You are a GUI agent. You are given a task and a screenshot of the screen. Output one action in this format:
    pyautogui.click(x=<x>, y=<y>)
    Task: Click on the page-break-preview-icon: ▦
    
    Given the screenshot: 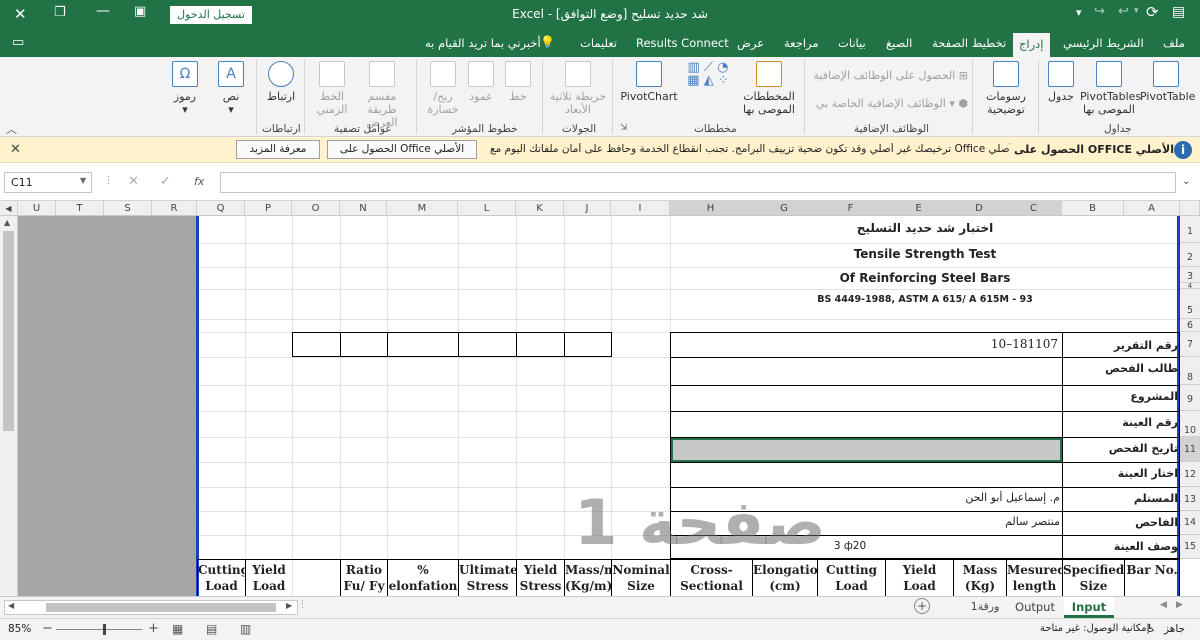 What is the action you would take?
    pyautogui.click(x=177, y=629)
    